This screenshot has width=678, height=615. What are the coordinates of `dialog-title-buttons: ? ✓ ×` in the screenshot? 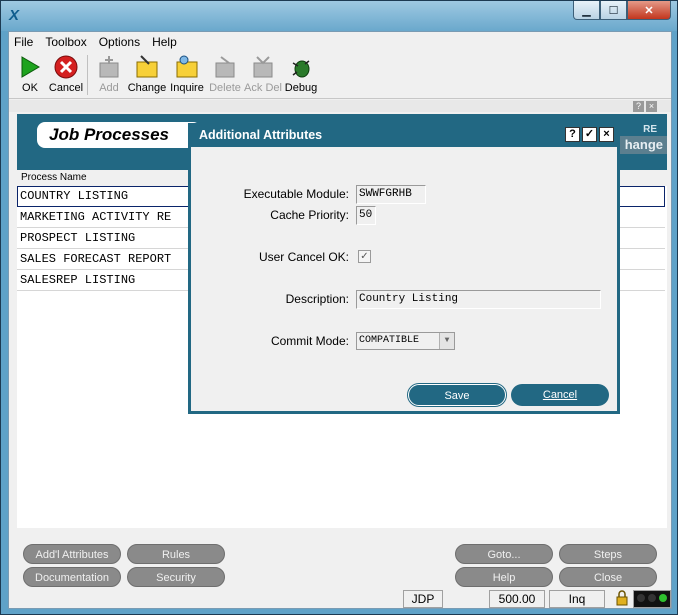 It's located at (589, 134).